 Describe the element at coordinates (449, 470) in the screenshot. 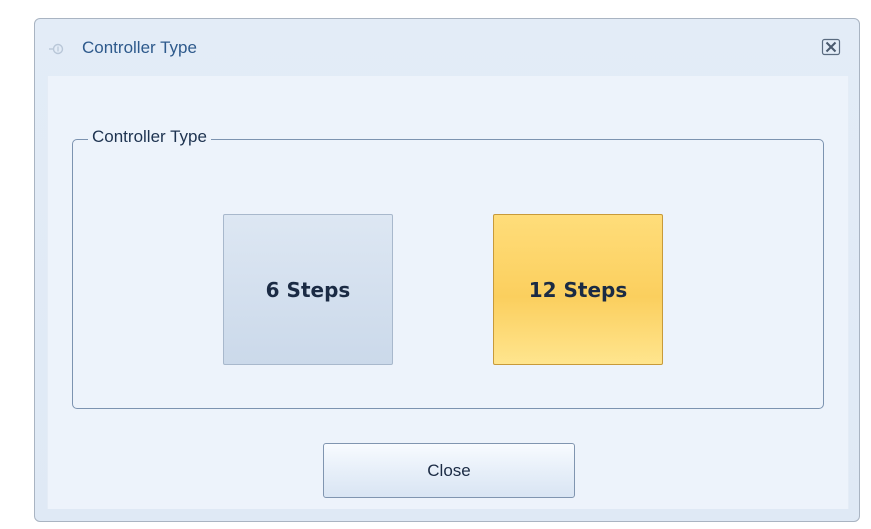

I see `close-button: Close` at that location.